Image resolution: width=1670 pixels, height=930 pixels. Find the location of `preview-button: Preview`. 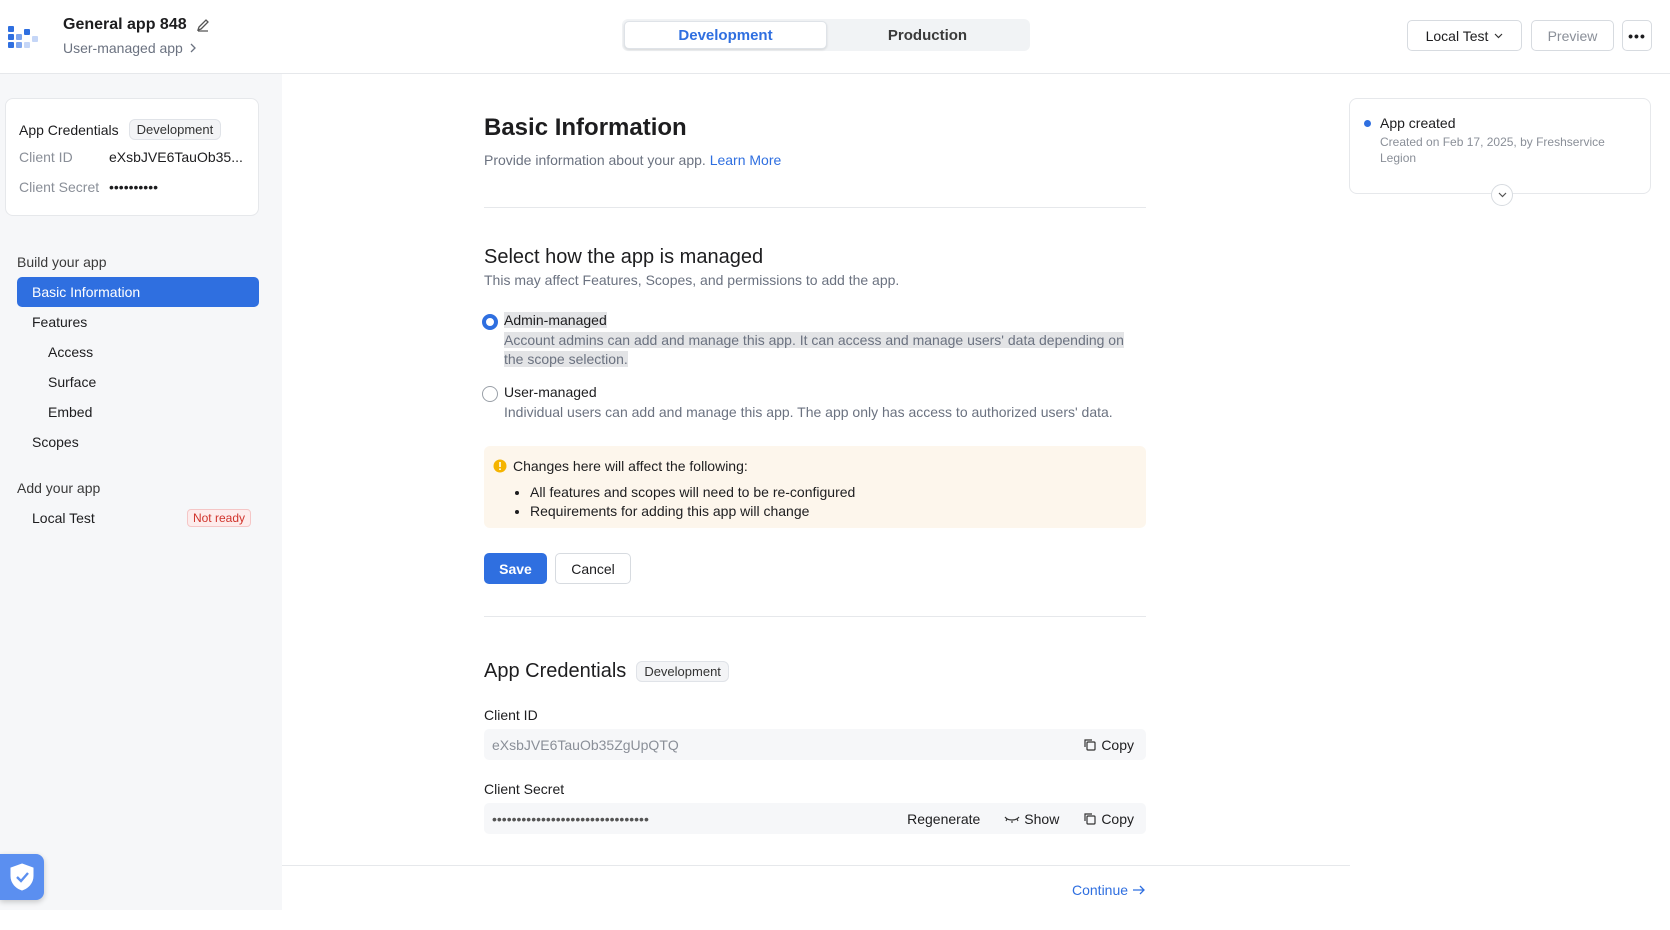

preview-button: Preview is located at coordinates (1572, 35).